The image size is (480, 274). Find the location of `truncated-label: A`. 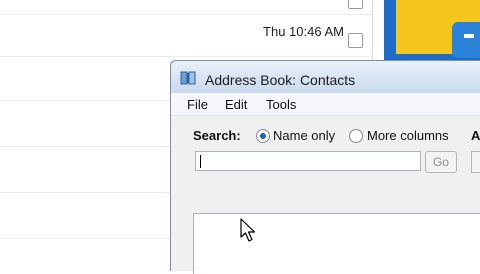

truncated-label: A is located at coordinates (475, 135).